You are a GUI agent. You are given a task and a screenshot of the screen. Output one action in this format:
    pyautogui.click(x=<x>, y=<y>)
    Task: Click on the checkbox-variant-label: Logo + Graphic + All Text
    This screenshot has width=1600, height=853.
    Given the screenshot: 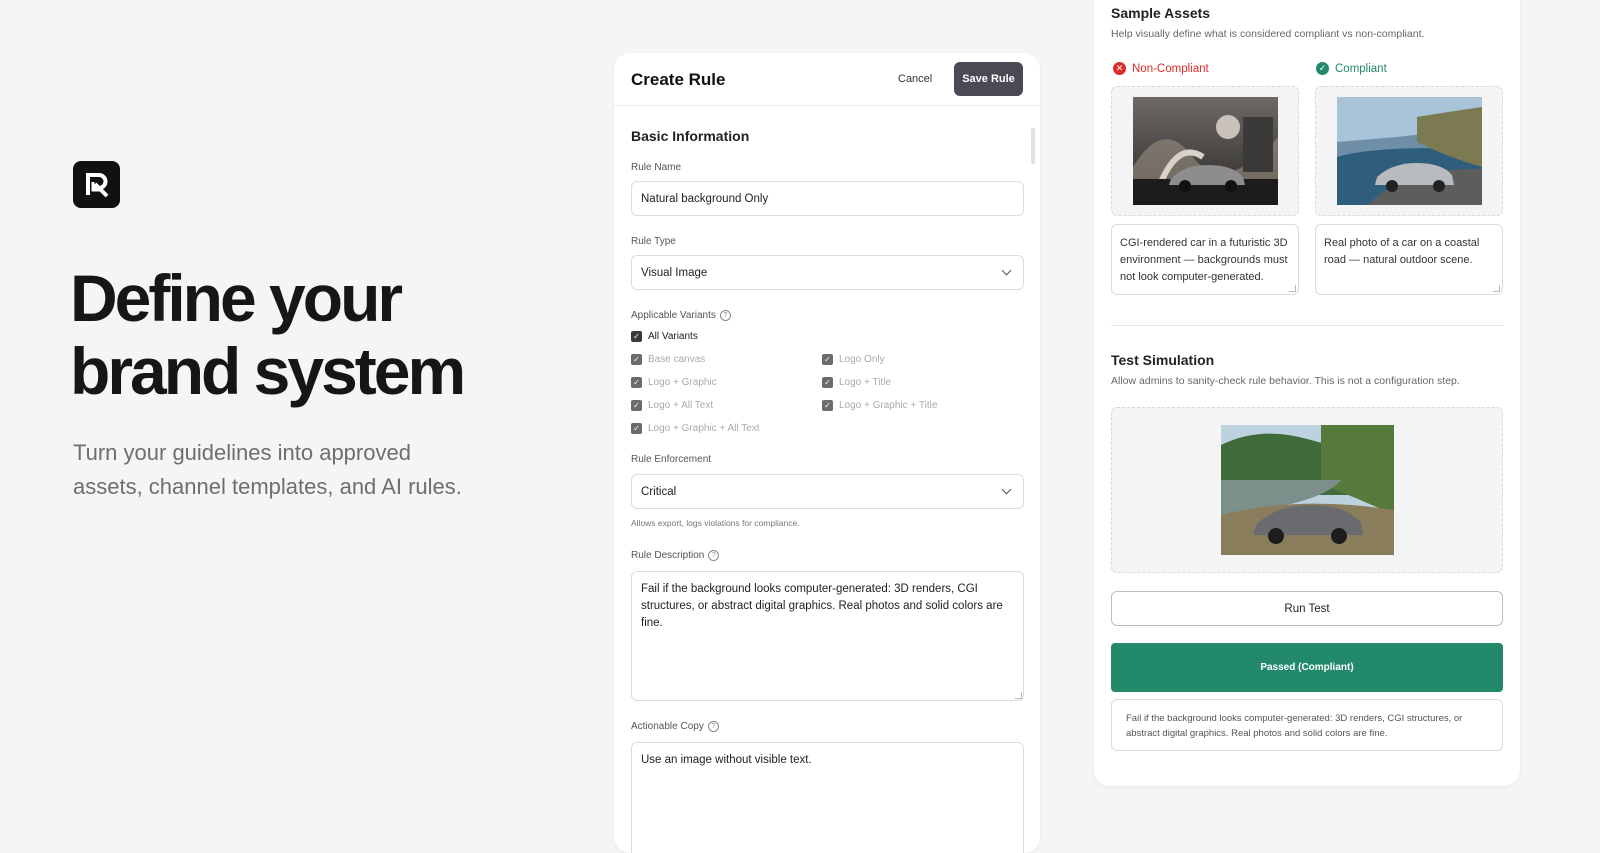 What is the action you would take?
    pyautogui.click(x=704, y=428)
    